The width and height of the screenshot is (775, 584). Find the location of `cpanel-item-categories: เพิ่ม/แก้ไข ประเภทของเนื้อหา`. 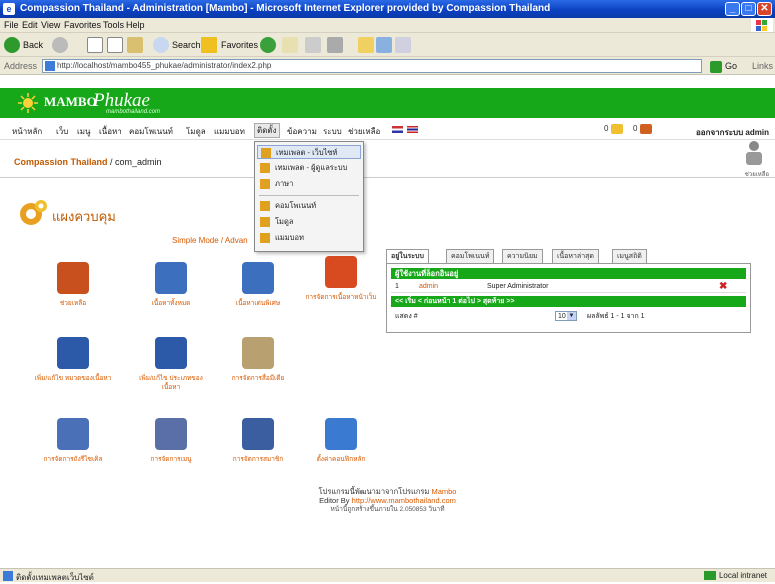

cpanel-item-categories: เพิ่ม/แก้ไข ประเภทของเนื้อหา is located at coordinates (171, 364).